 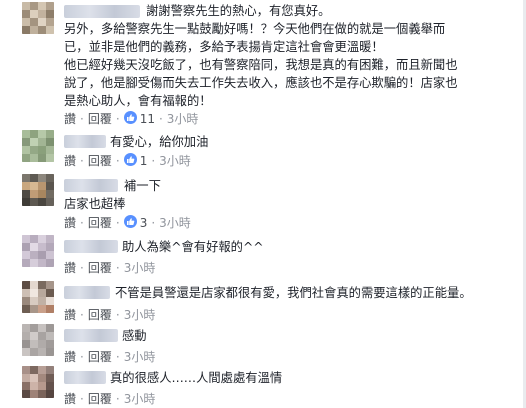 I want to click on comment-text: 另外，多給警察先生一點鼓勵好嗎！？今天他們在做的就是一個義舉而, so click(x=255, y=29).